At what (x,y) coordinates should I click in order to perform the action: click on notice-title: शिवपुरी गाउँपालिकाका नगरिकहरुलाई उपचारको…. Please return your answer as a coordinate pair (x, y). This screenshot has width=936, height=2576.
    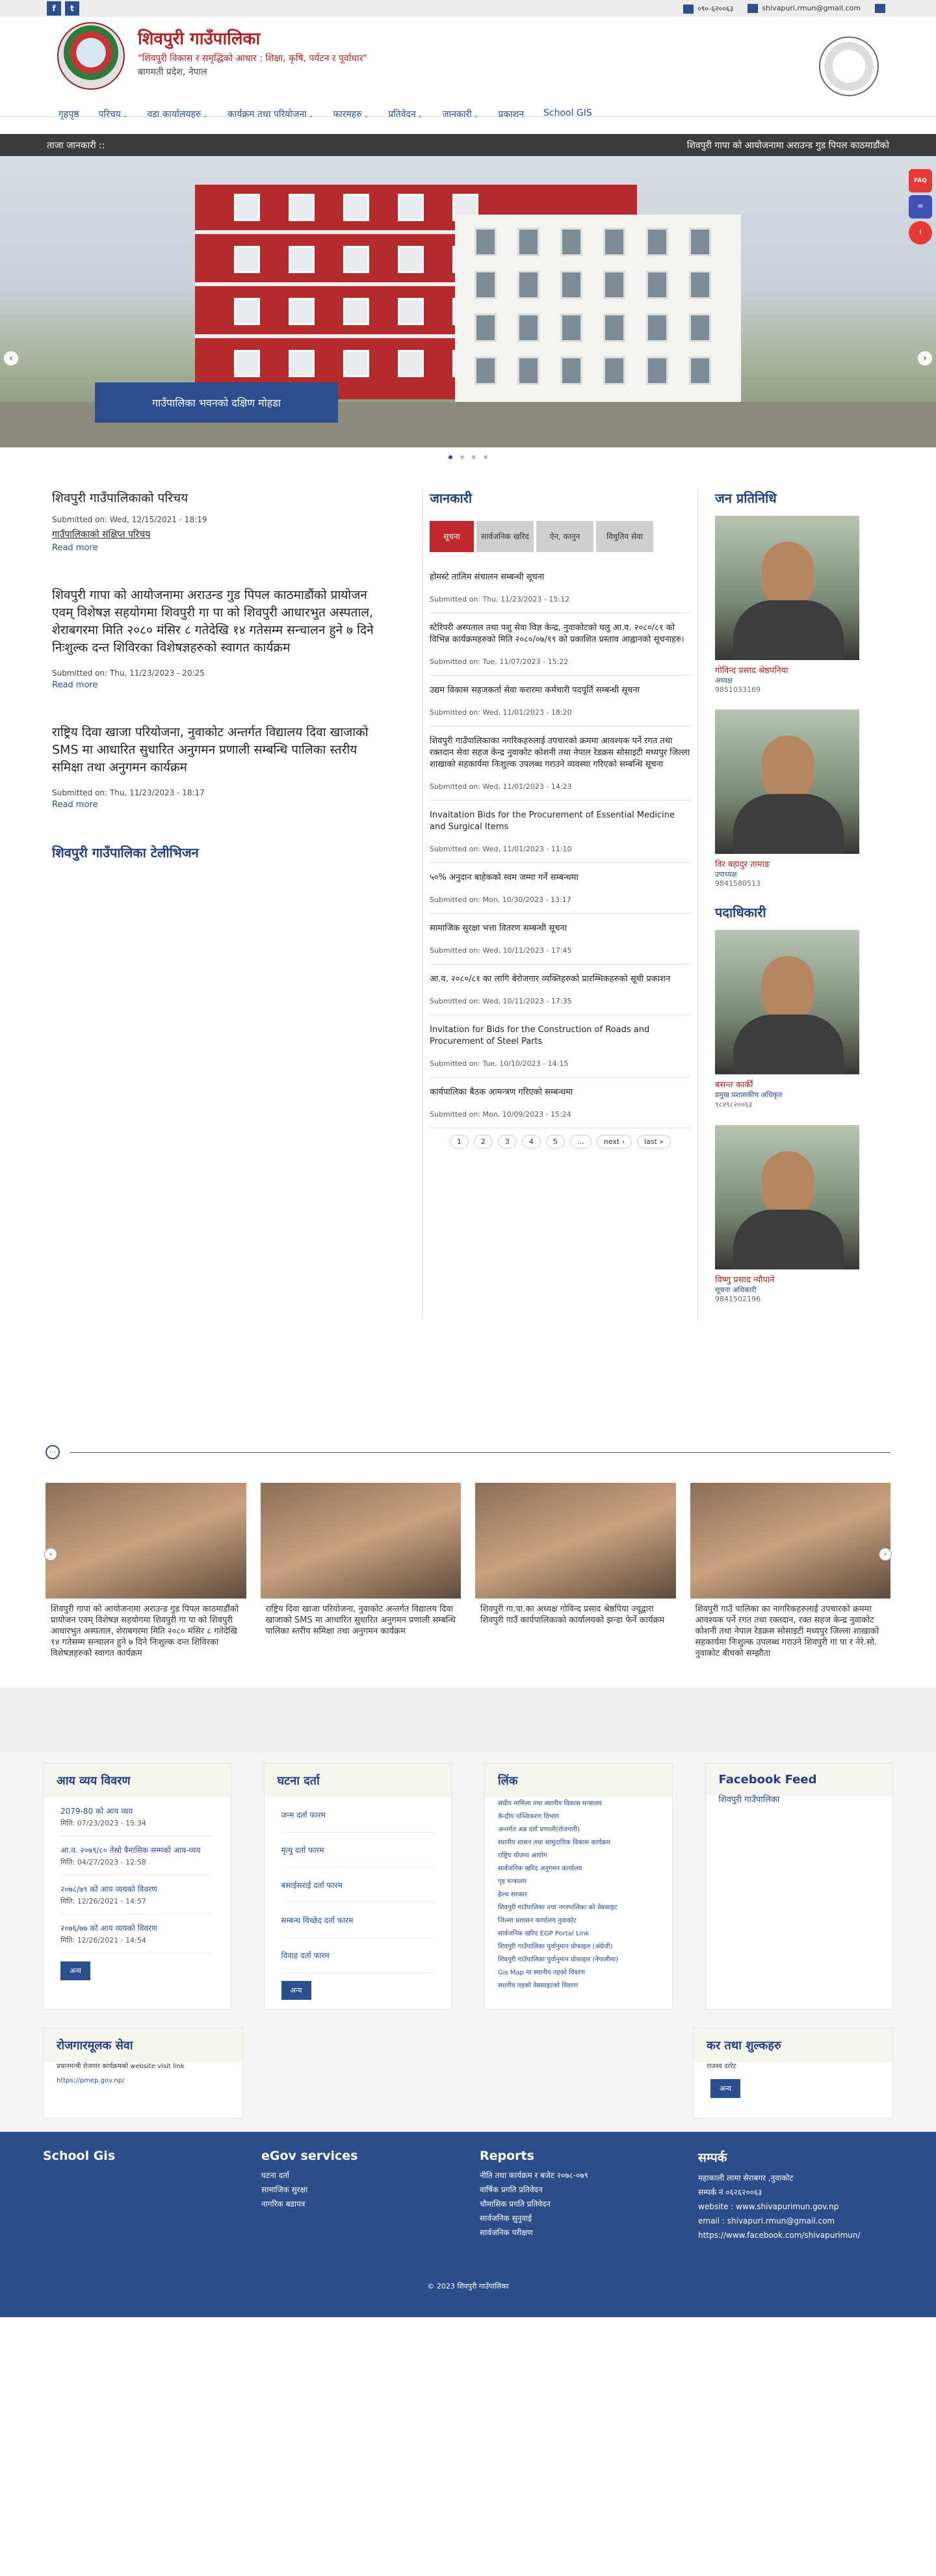
    Looking at the image, I should click on (561, 753).